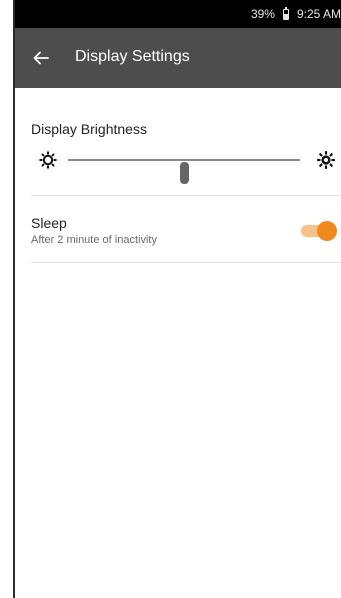 This screenshot has width=341, height=598. What do you see at coordinates (6, 299) in the screenshot?
I see `left-margin` at bounding box center [6, 299].